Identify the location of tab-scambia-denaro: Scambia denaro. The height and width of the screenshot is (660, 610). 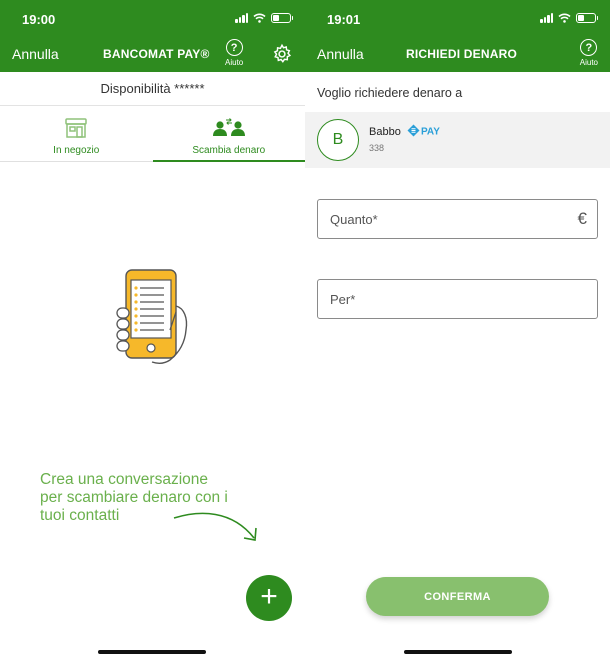
(229, 134).